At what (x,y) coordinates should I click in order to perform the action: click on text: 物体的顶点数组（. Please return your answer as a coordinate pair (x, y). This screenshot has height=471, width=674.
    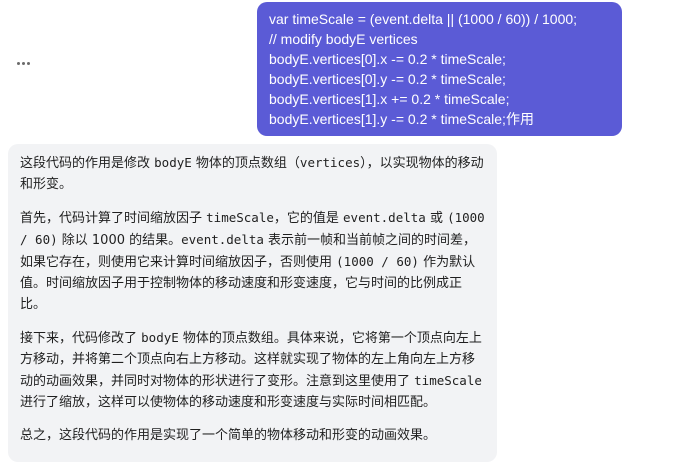
    Looking at the image, I should click on (245, 163).